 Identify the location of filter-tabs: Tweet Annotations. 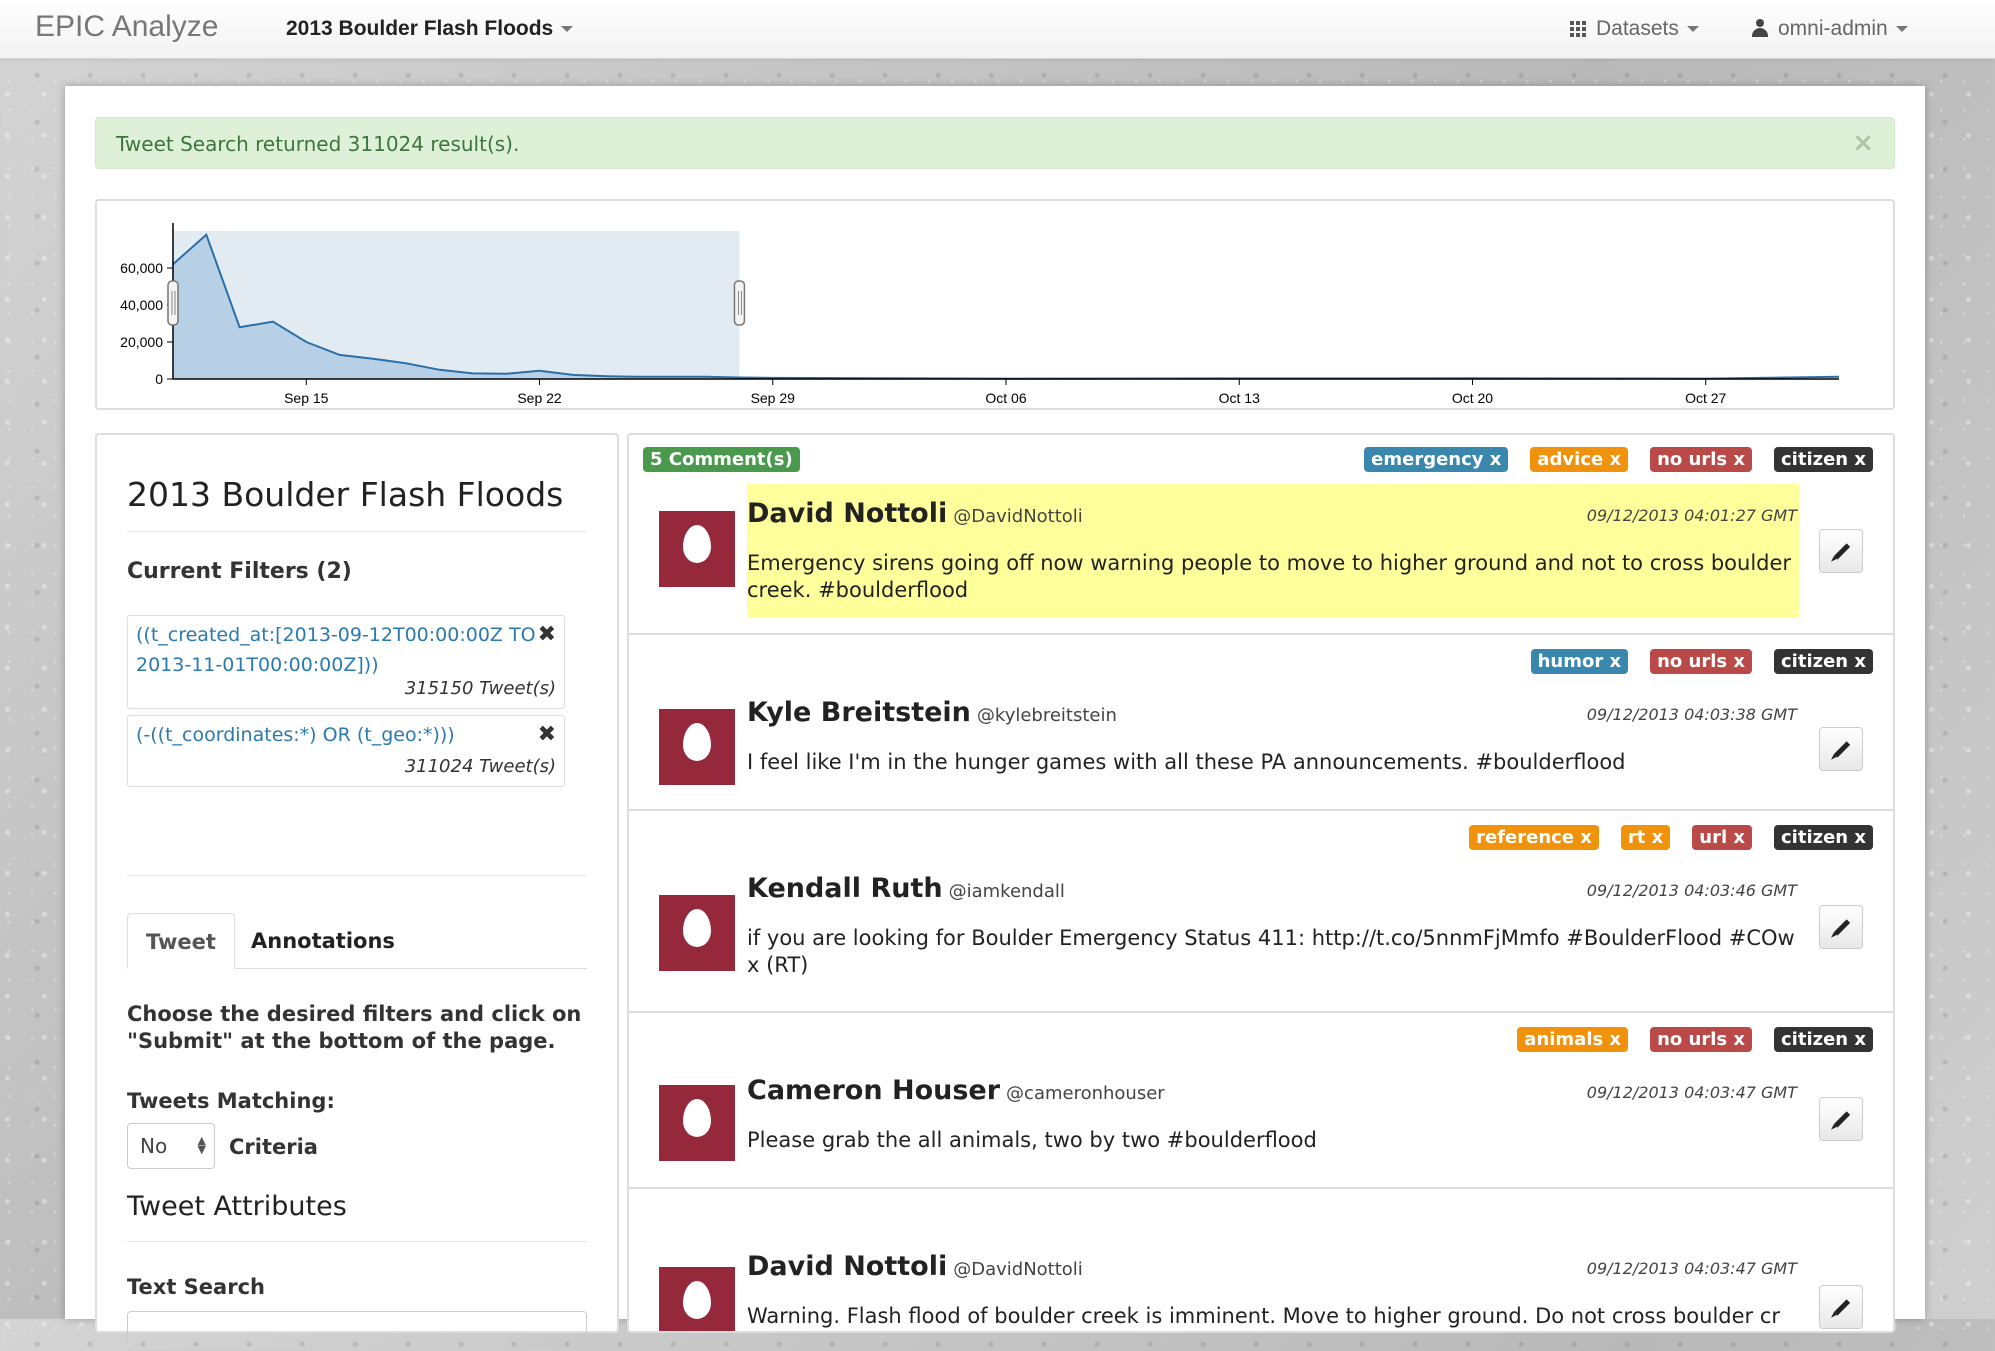
(357, 941).